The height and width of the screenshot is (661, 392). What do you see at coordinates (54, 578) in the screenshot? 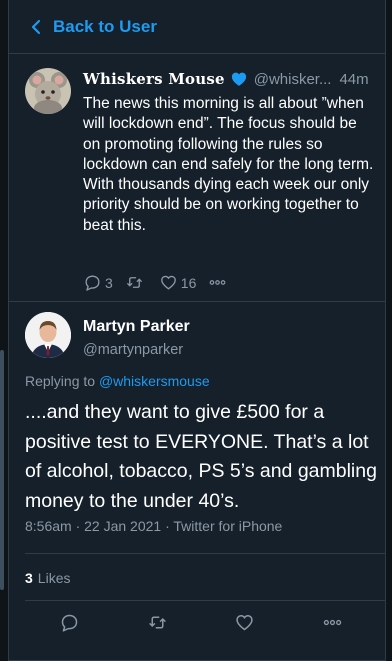
I see `likes-label: Likes` at bounding box center [54, 578].